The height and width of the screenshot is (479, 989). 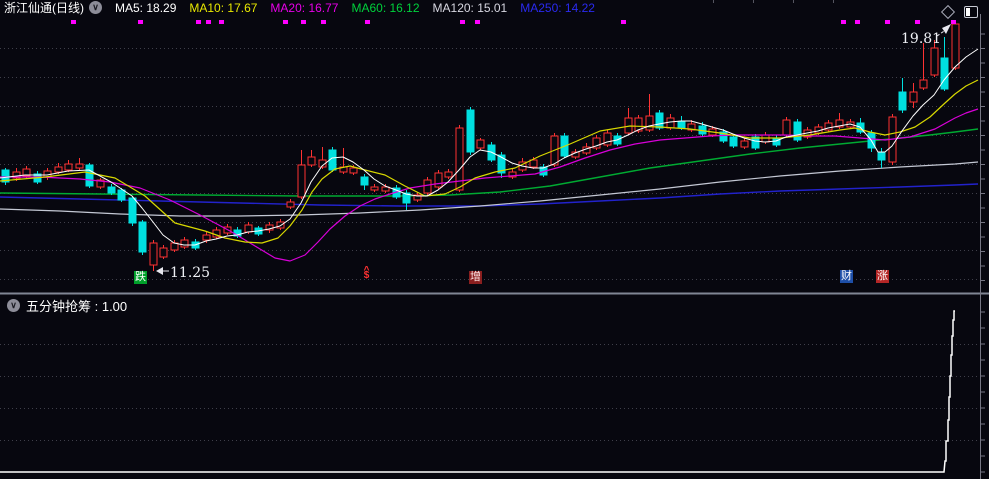 I want to click on signal-badge-跌: 跌, so click(x=140, y=277).